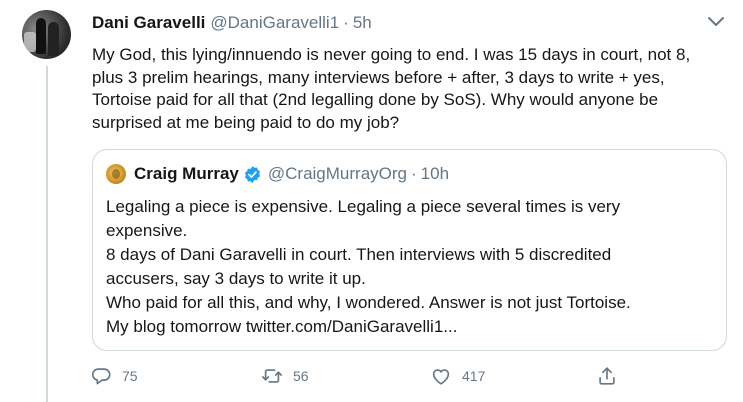 The height and width of the screenshot is (402, 743). I want to click on reply-count: 75, so click(130, 376).